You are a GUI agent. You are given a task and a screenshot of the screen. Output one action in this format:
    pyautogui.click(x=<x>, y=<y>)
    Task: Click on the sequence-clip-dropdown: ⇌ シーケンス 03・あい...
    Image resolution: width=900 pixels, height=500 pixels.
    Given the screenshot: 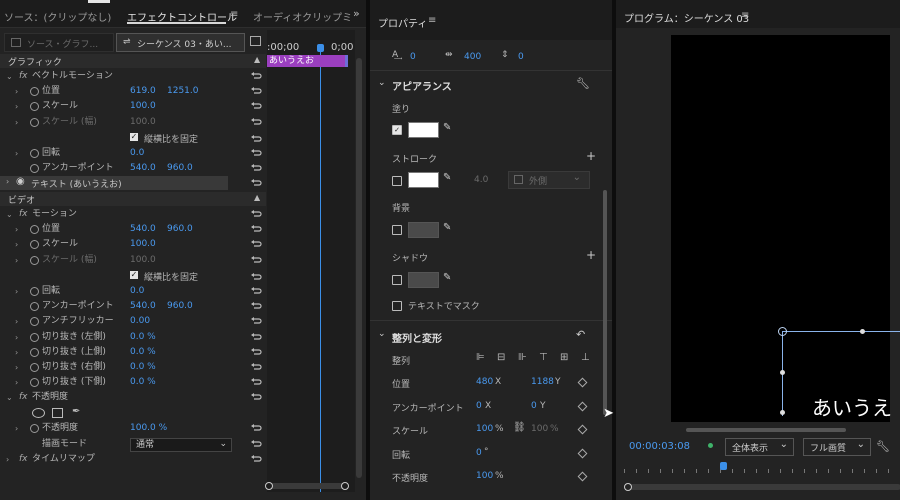 What is the action you would take?
    pyautogui.click(x=180, y=42)
    